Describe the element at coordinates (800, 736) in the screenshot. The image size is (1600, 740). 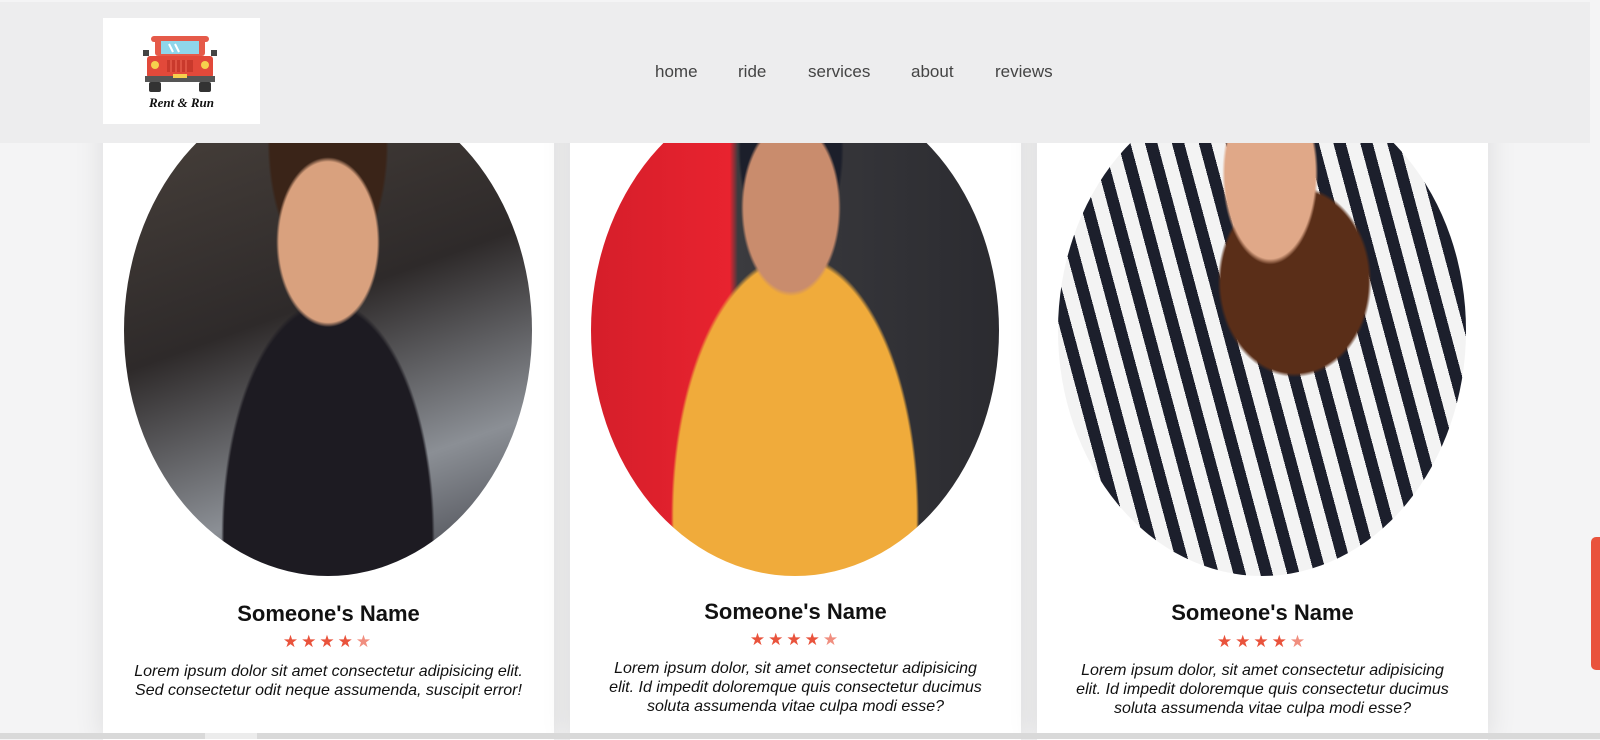
I see `horizontal-scrollbar` at that location.